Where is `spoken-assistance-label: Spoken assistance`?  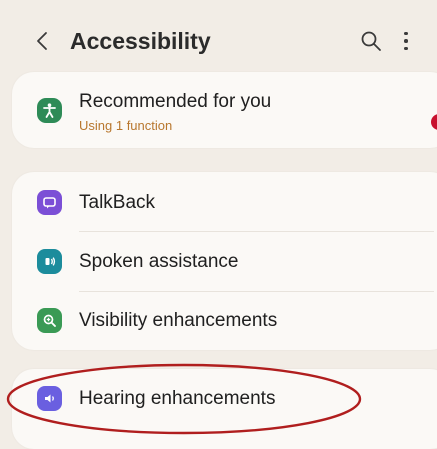
spoken-assistance-label: Spoken assistance is located at coordinates (159, 261).